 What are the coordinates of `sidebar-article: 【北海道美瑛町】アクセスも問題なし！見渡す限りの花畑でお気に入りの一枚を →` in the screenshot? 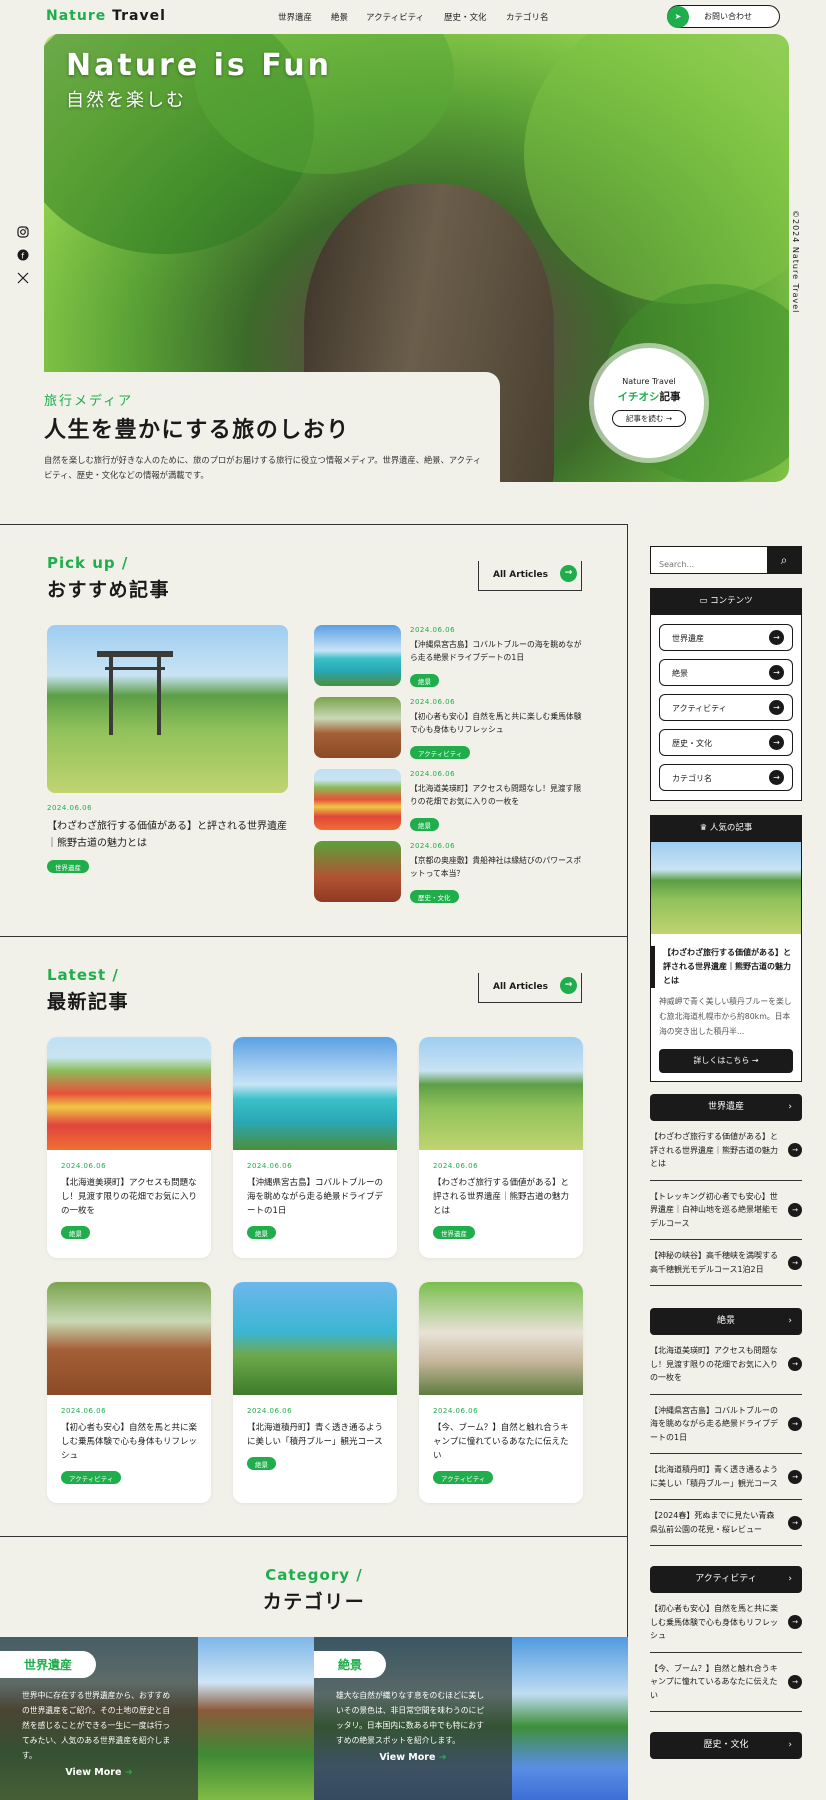 It's located at (726, 1365).